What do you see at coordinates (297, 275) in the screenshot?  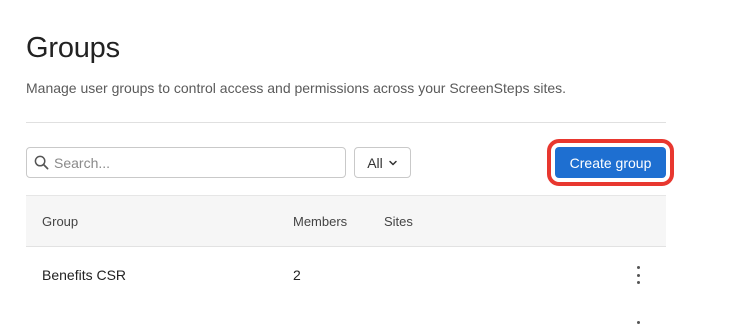 I see `group-member-count: 2` at bounding box center [297, 275].